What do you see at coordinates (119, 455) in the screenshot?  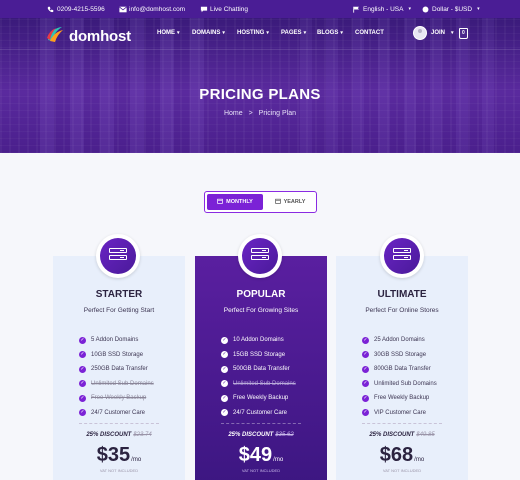 I see `plan-price: $35/mo` at bounding box center [119, 455].